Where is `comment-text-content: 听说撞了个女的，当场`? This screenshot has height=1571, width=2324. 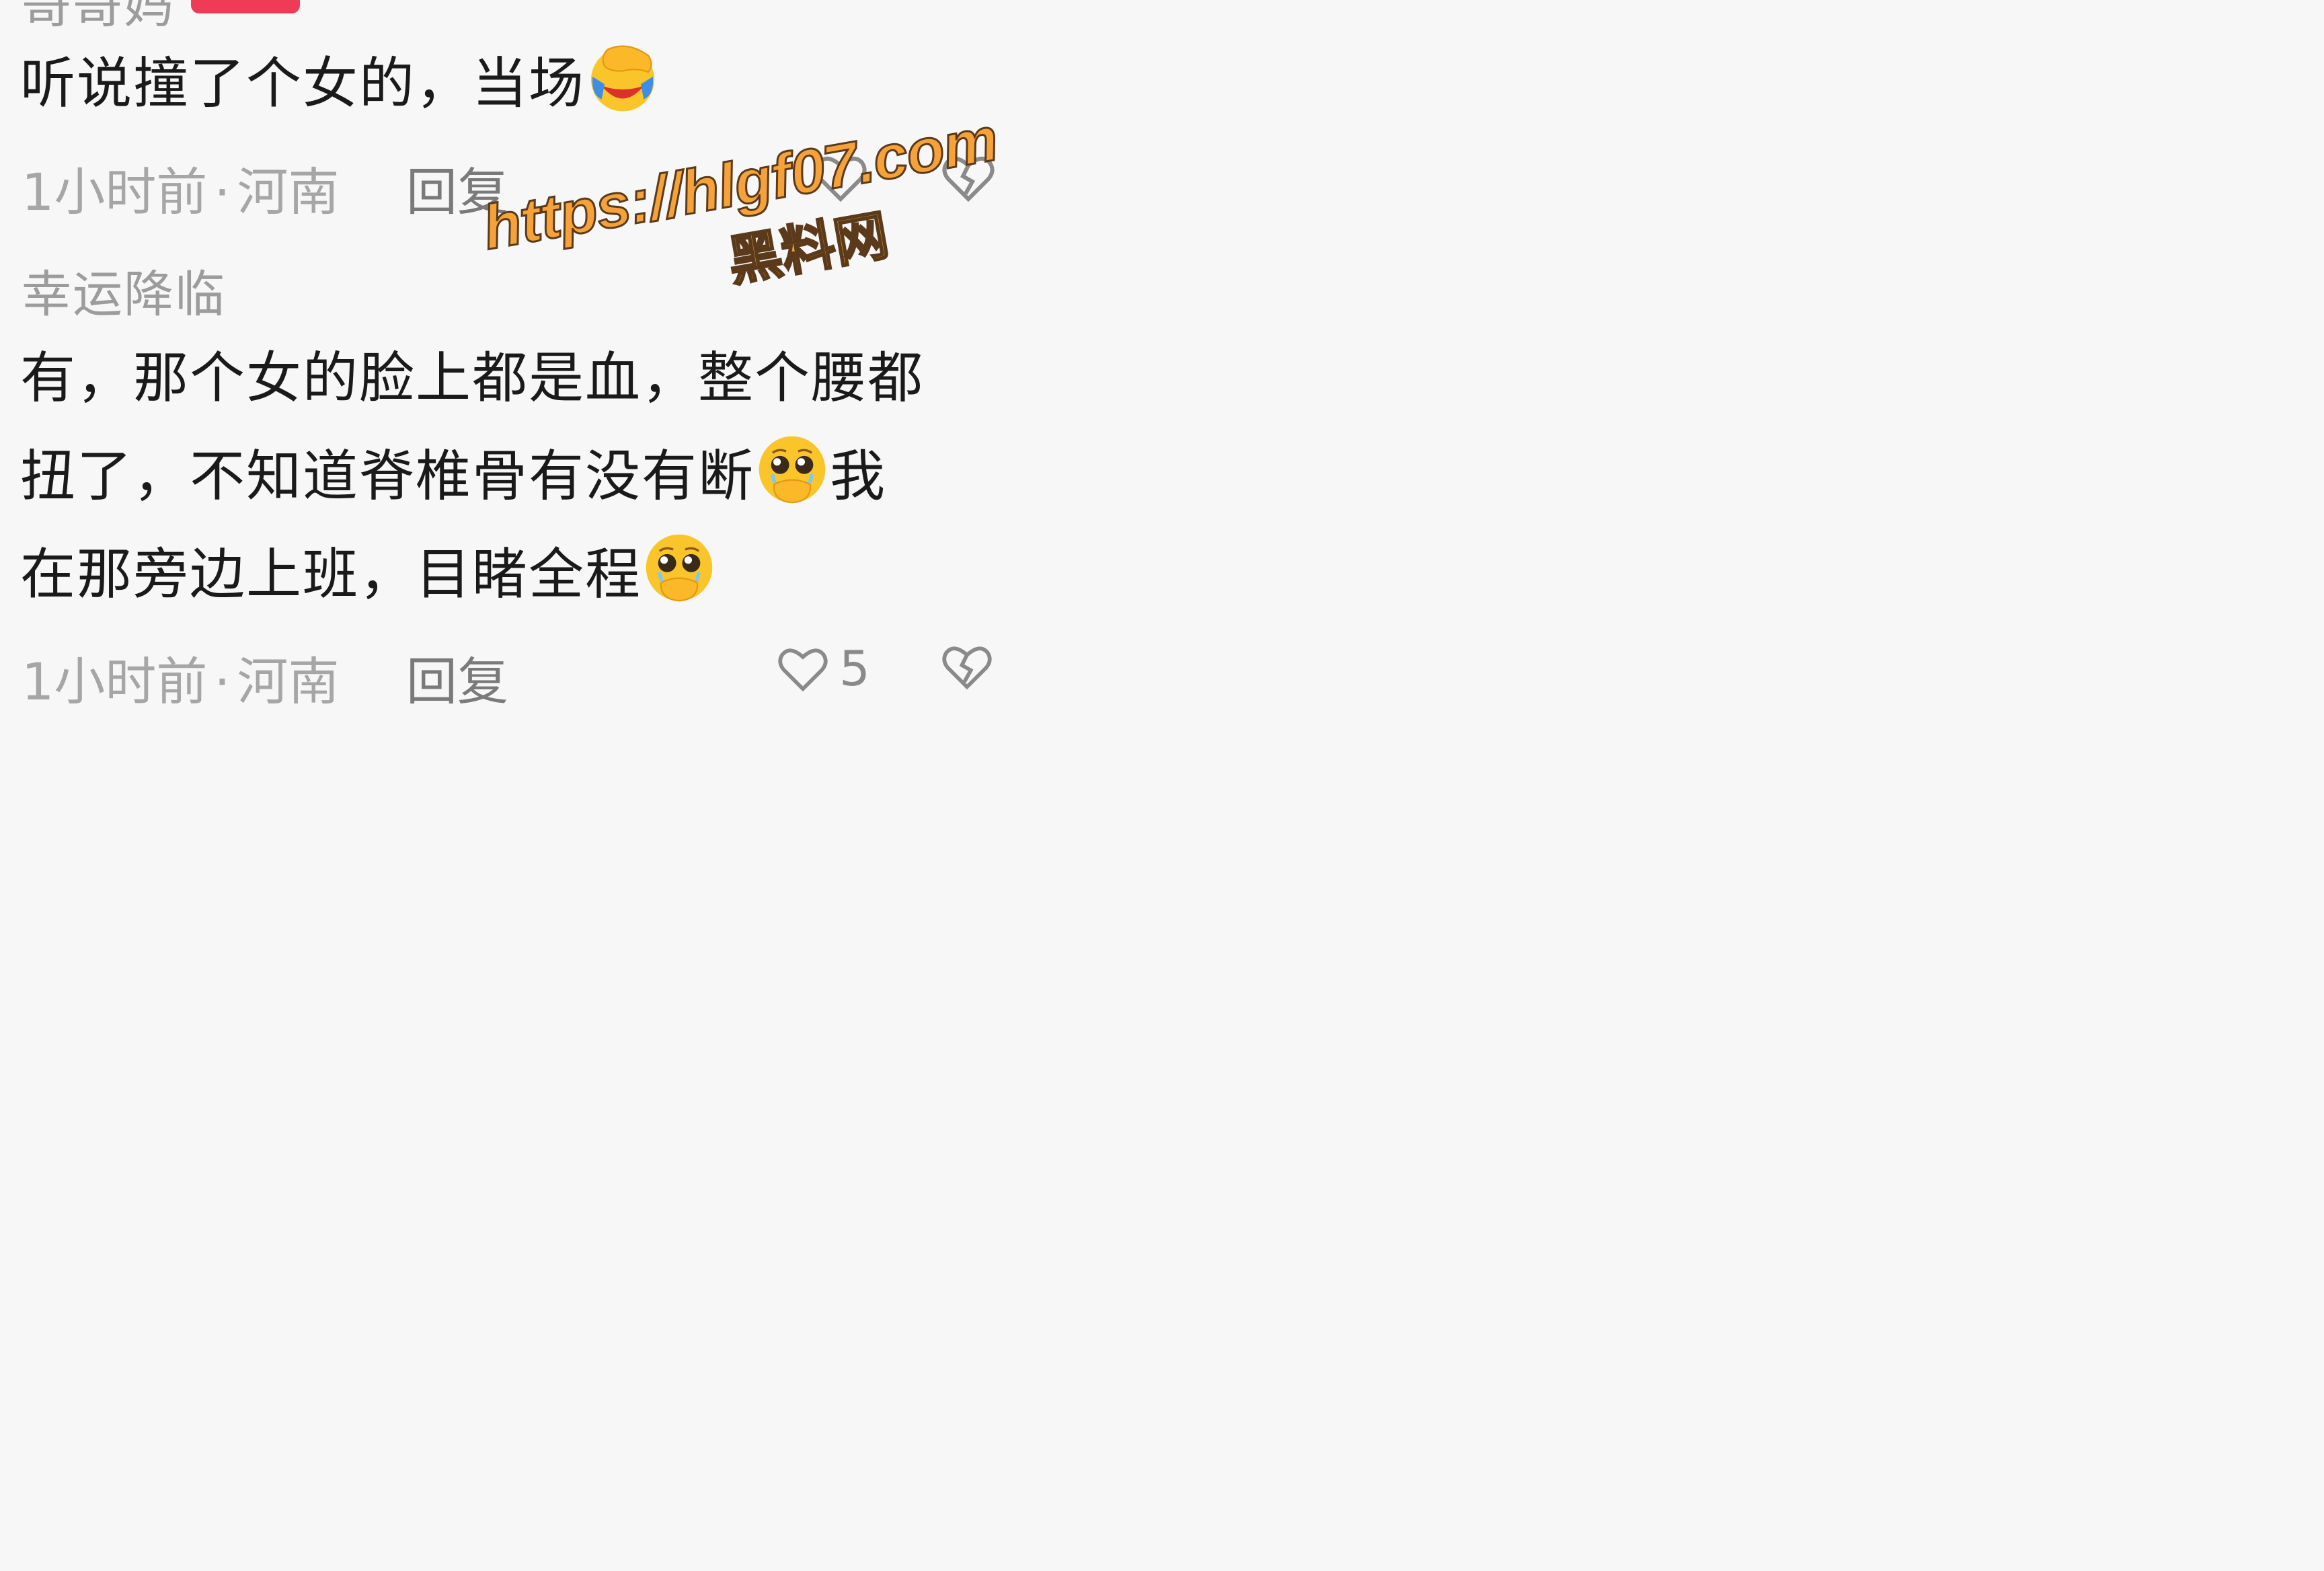 comment-text-content: 听说撞了个女的，当场 is located at coordinates (303, 84).